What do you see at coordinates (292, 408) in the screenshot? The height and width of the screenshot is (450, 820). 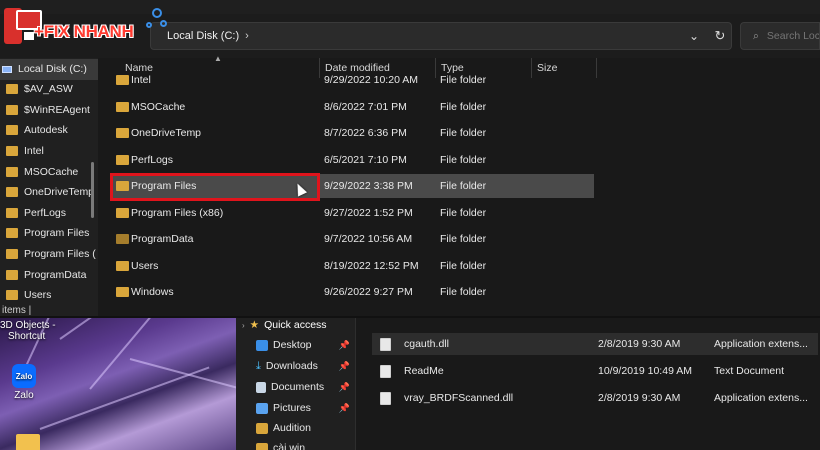 I see `nav-item-label: Pictures` at bounding box center [292, 408].